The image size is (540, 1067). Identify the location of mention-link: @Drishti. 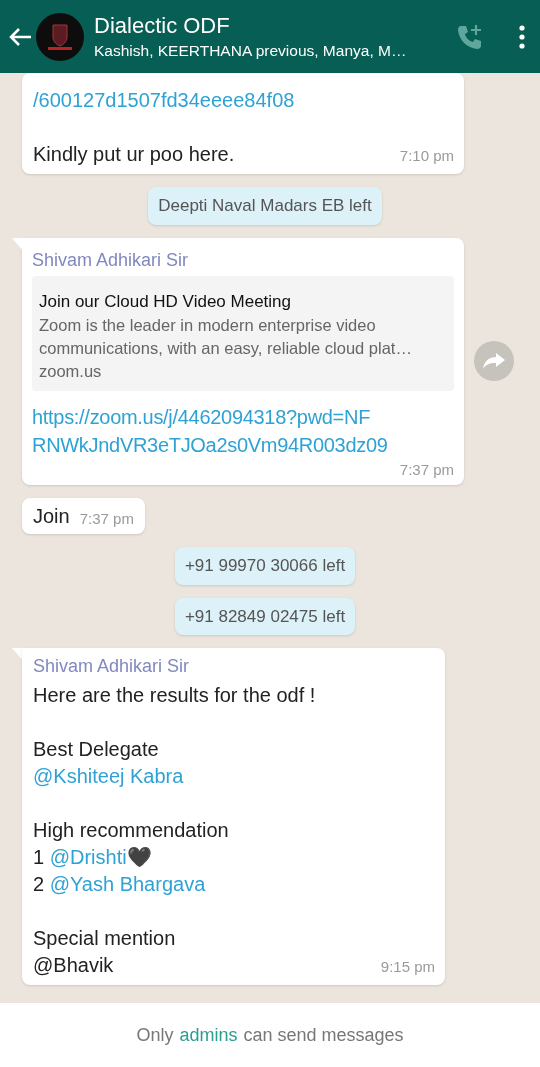
(88, 857).